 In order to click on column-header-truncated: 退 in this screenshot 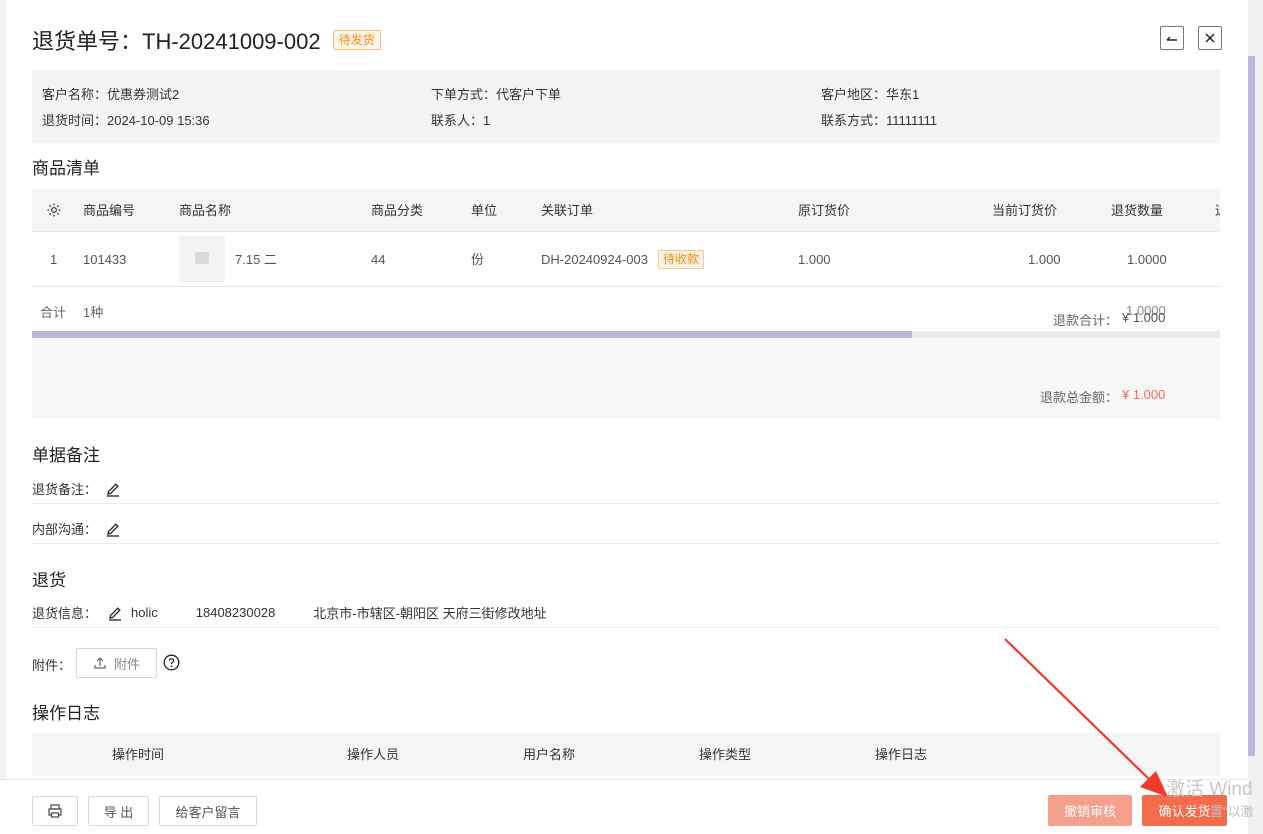, I will do `click(1217, 210)`.